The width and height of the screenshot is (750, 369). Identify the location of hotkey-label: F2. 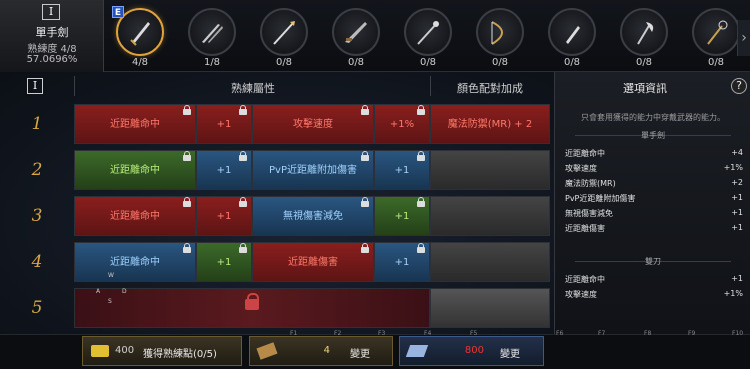
(338, 333).